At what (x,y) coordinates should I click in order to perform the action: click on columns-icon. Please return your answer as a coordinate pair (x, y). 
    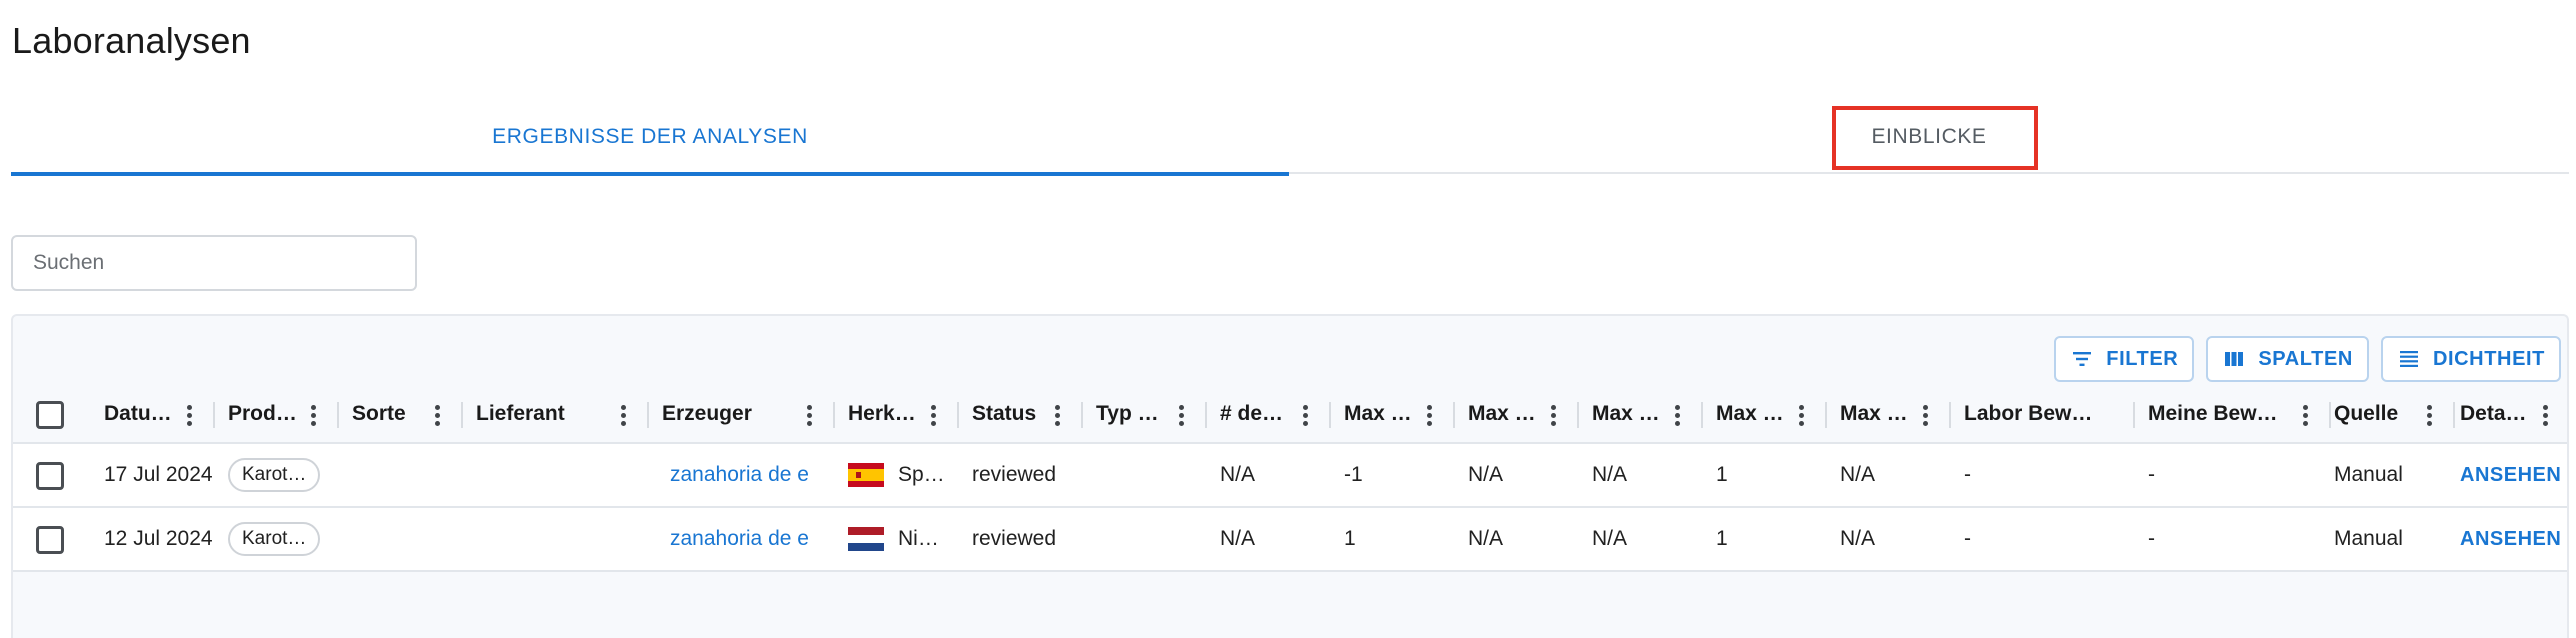
    Looking at the image, I should click on (2234, 359).